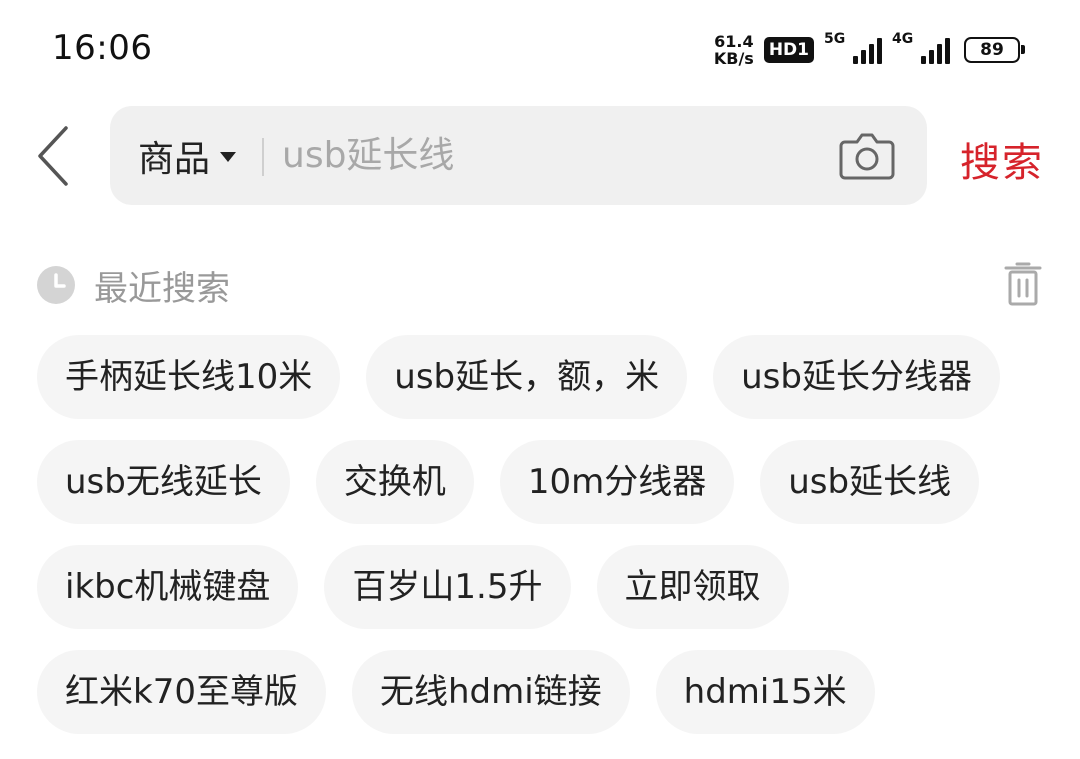 This screenshot has width=1080, height=759. I want to click on search-input, so click(552, 155).